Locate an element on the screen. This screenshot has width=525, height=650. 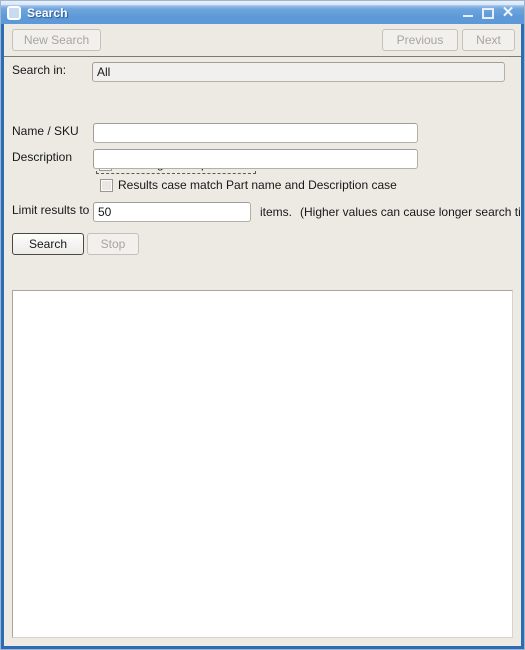
next-button: Next is located at coordinates (488, 40).